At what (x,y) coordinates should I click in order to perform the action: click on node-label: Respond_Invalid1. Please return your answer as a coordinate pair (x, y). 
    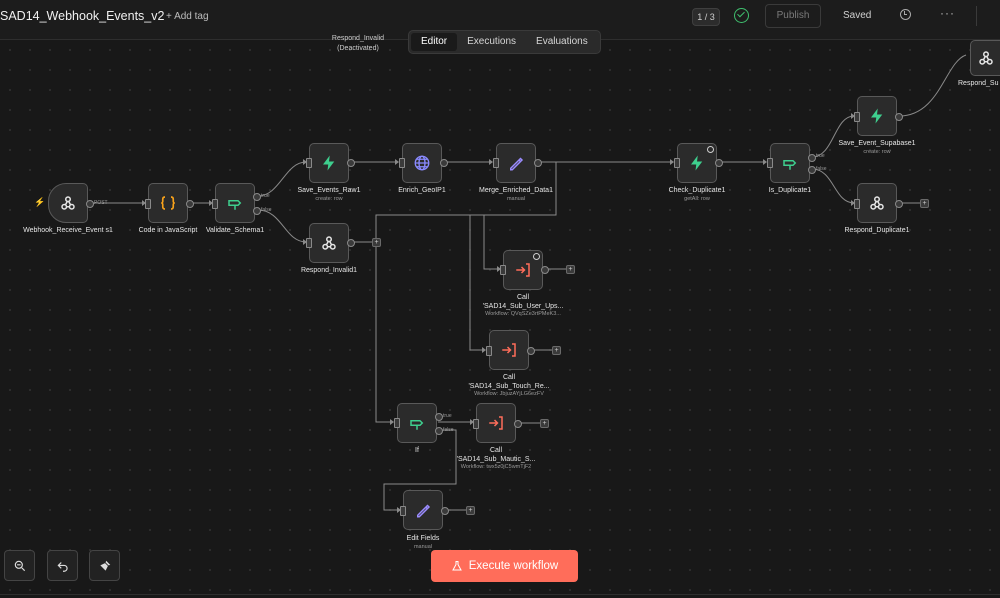
    Looking at the image, I should click on (329, 270).